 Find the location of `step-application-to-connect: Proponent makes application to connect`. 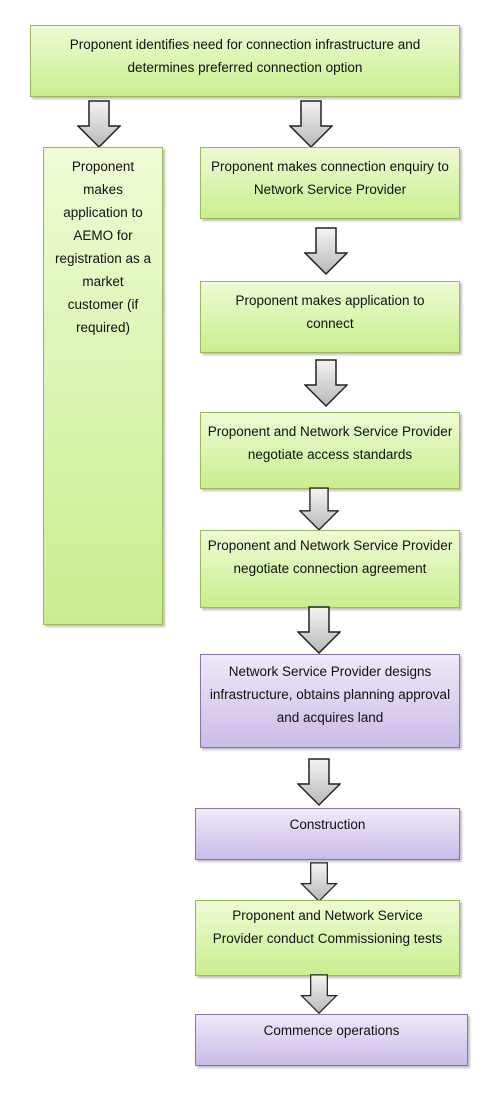

step-application-to-connect: Proponent makes application to connect is located at coordinates (330, 317).